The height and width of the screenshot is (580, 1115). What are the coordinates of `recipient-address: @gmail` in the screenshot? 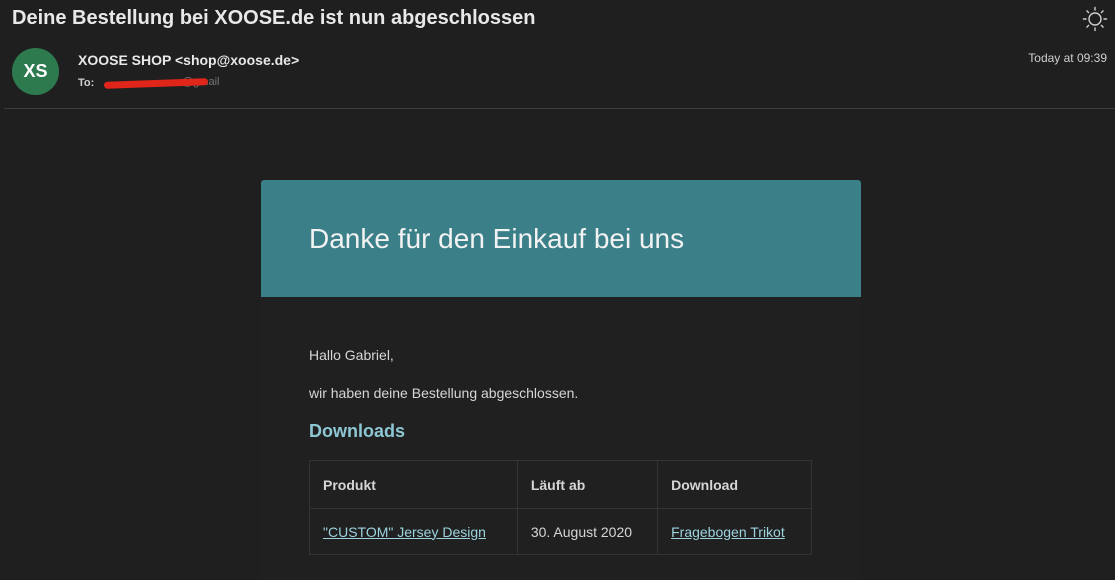 It's located at (171, 83).